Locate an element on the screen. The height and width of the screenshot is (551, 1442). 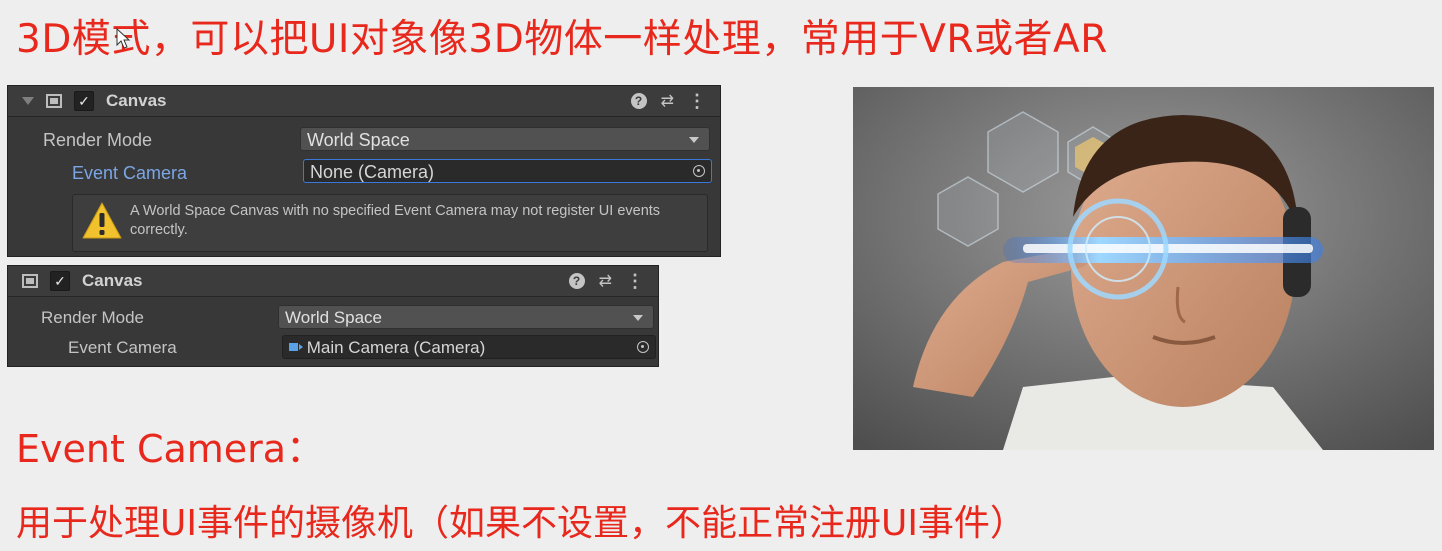
event-camera-field: Main Camera (Camera) is located at coordinates (469, 347).